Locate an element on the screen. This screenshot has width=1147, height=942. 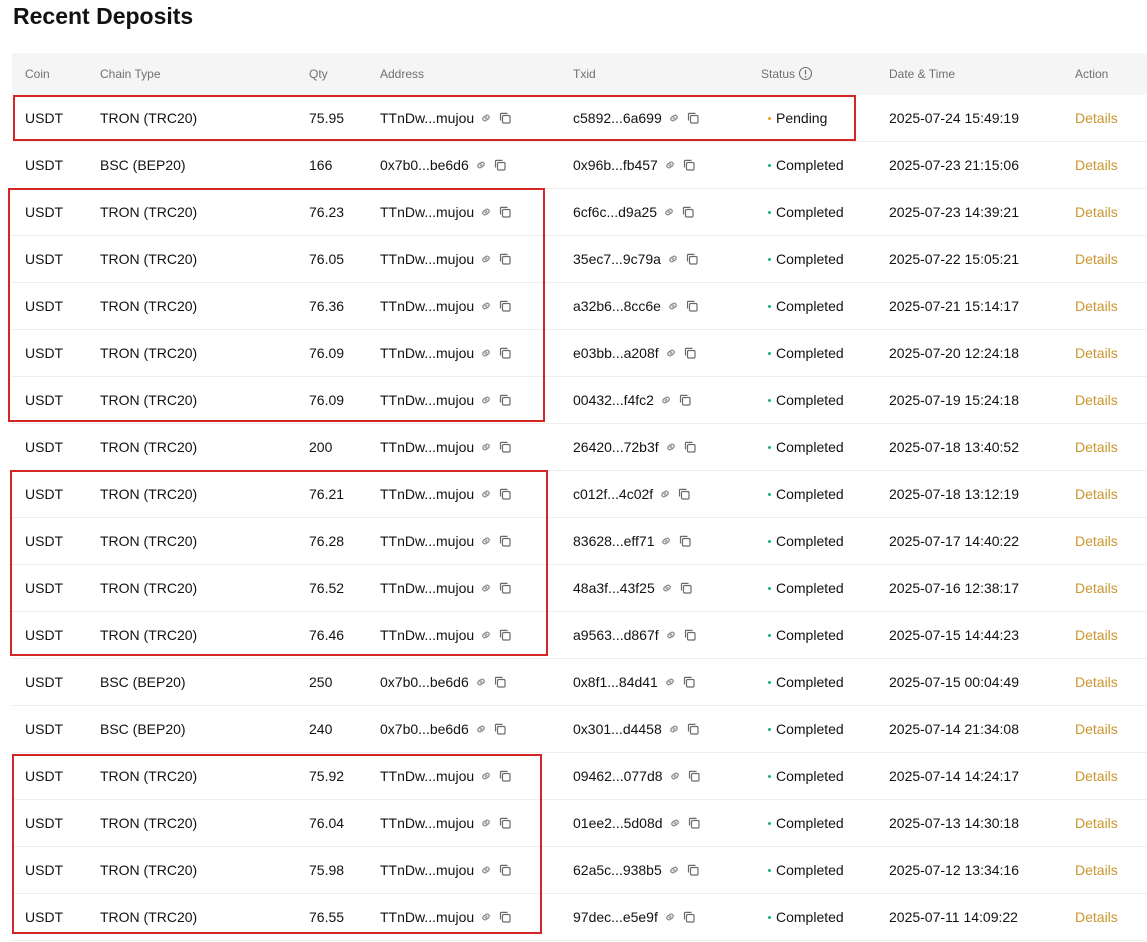
txid-text: 0x8f1...84d41 is located at coordinates (615, 682).